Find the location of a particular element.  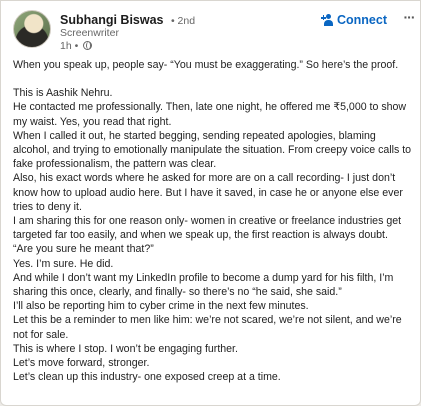

post-paragraph: Yes. I’m sure. He did. is located at coordinates (63, 263).